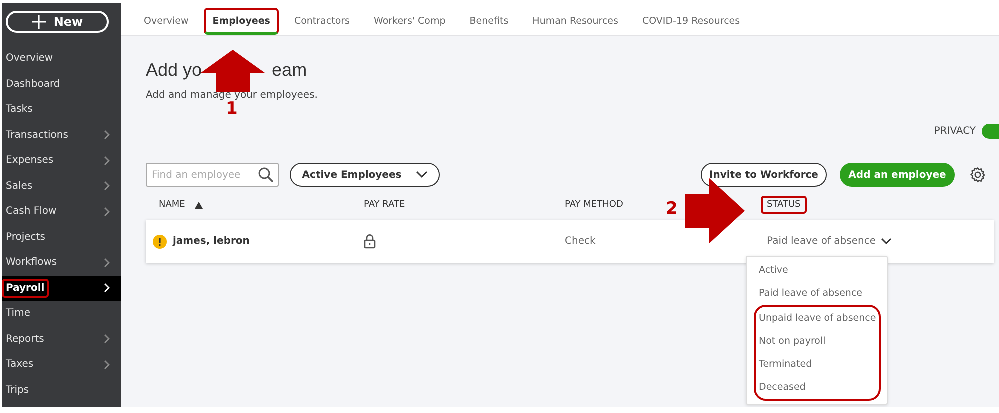 The image size is (999, 413). What do you see at coordinates (61, 59) in the screenshot?
I see `sidebar-item: Overview` at bounding box center [61, 59].